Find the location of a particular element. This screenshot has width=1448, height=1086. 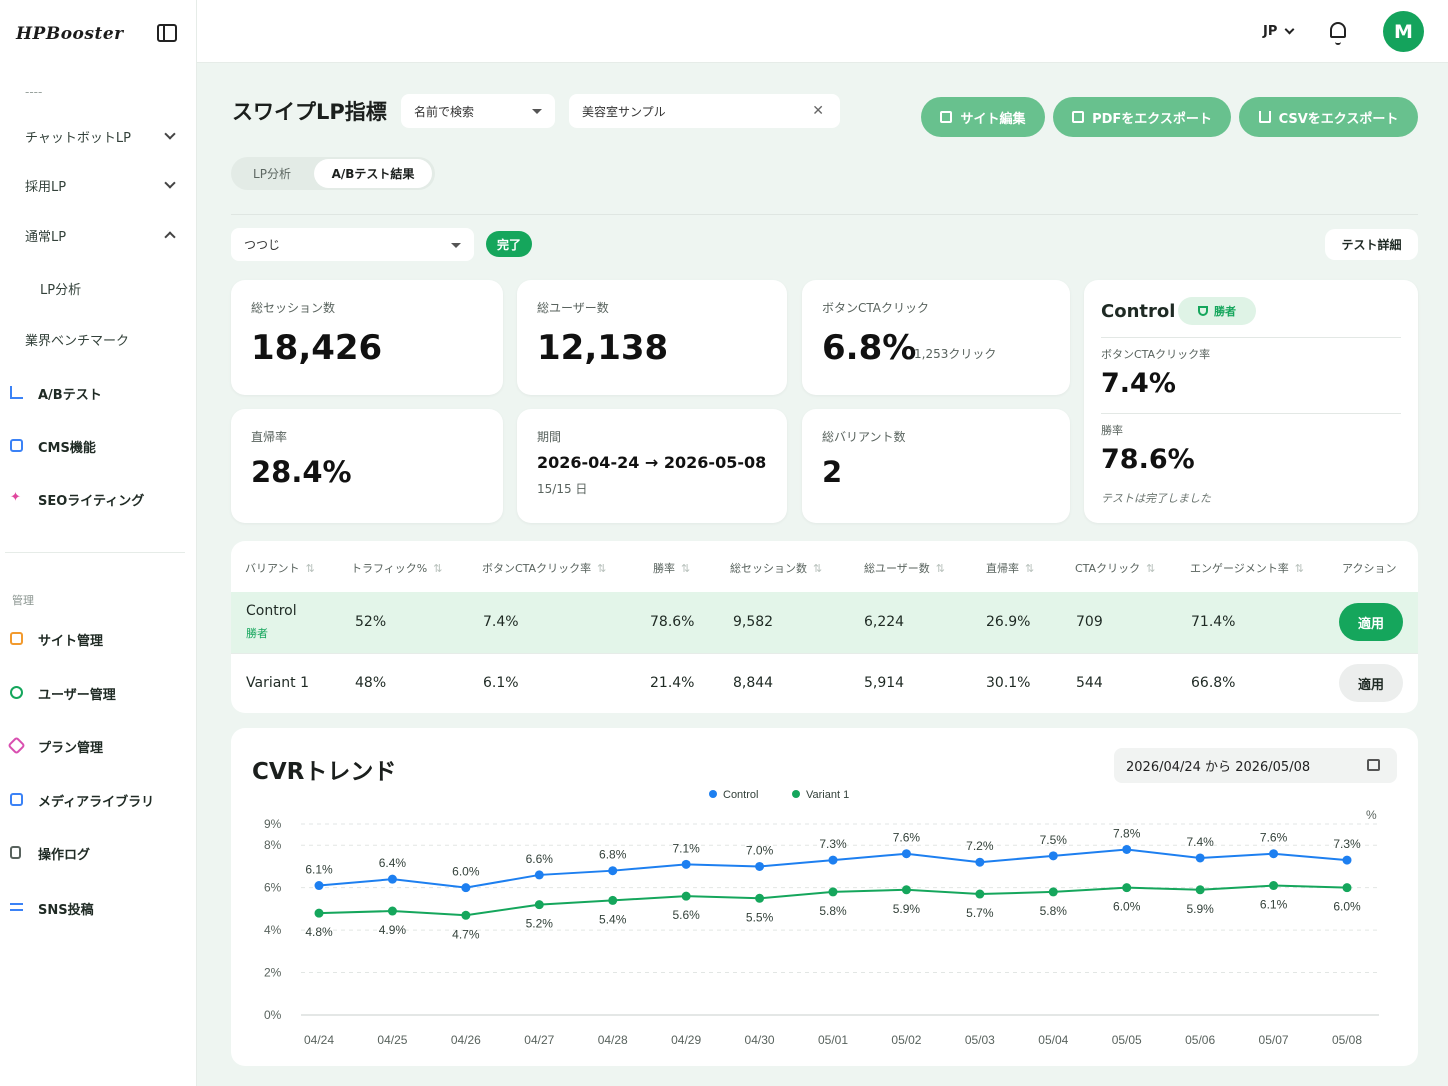

list-icon is located at coordinates (16, 907).